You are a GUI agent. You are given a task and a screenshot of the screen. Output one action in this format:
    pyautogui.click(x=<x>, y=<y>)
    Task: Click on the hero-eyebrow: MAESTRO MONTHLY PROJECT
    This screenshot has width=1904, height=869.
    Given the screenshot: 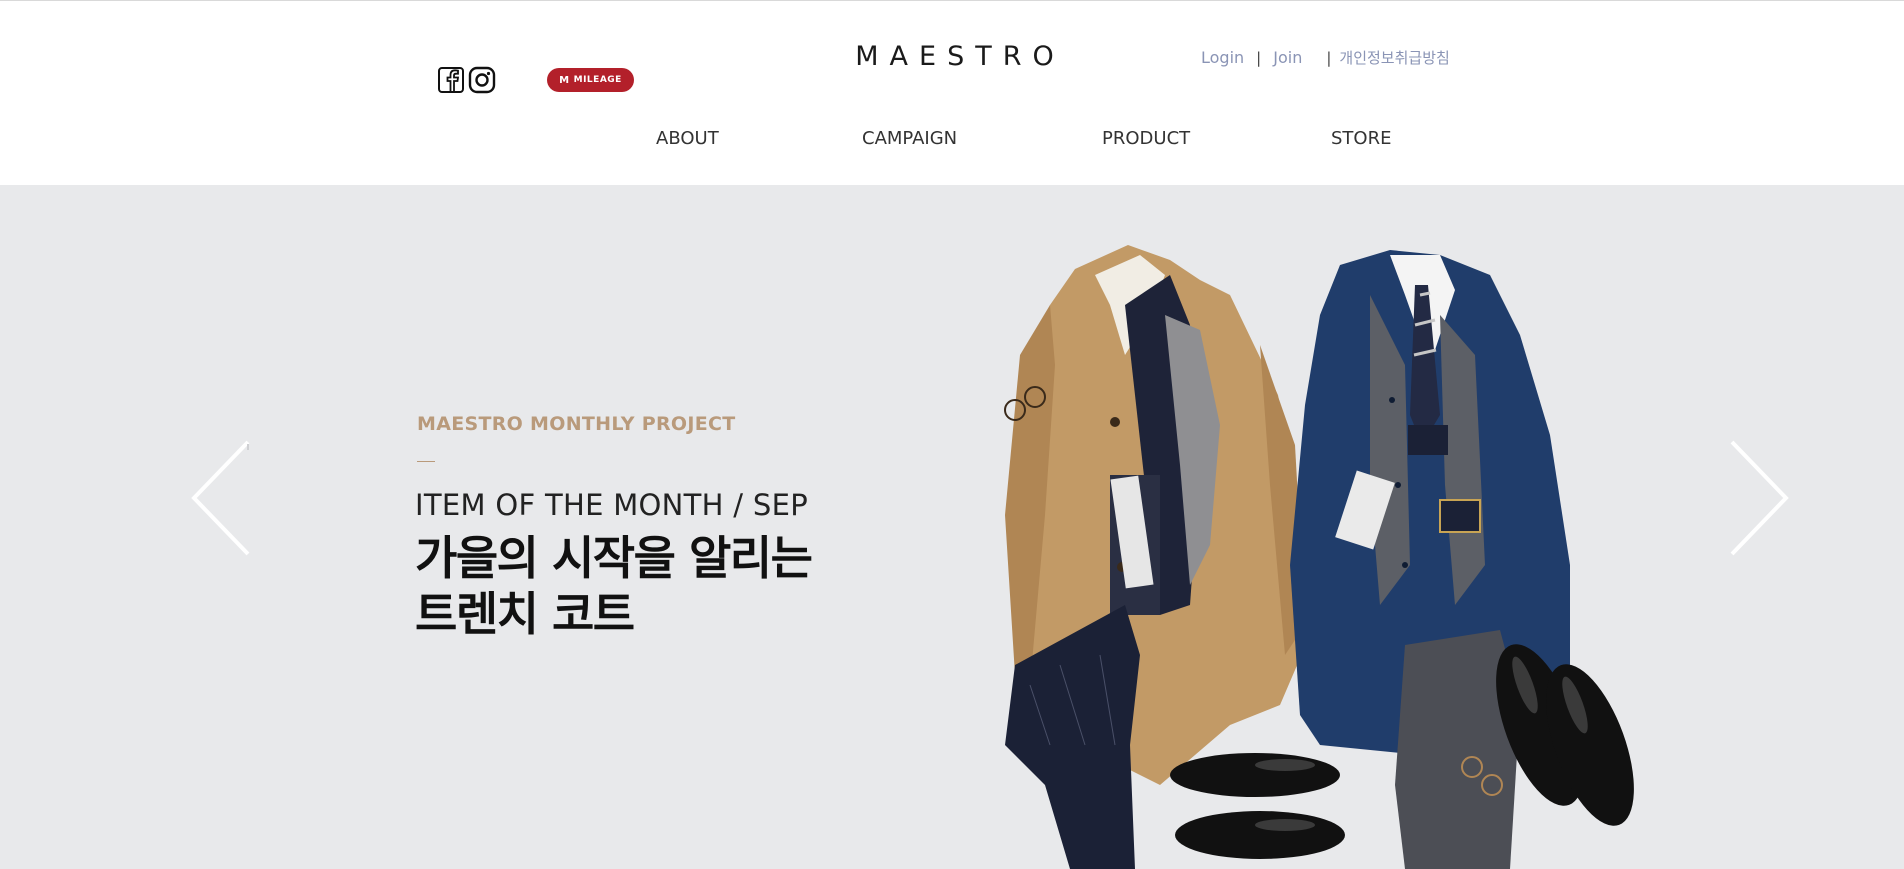 What is the action you would take?
    pyautogui.click(x=576, y=424)
    